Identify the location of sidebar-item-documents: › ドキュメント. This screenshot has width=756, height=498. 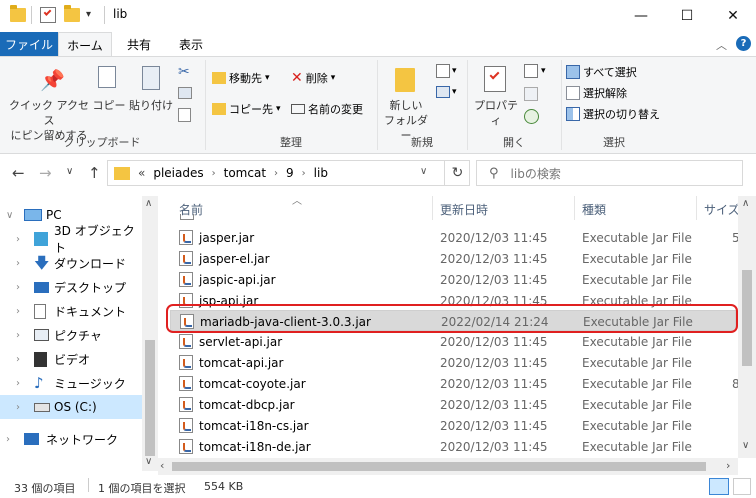
(71, 311).